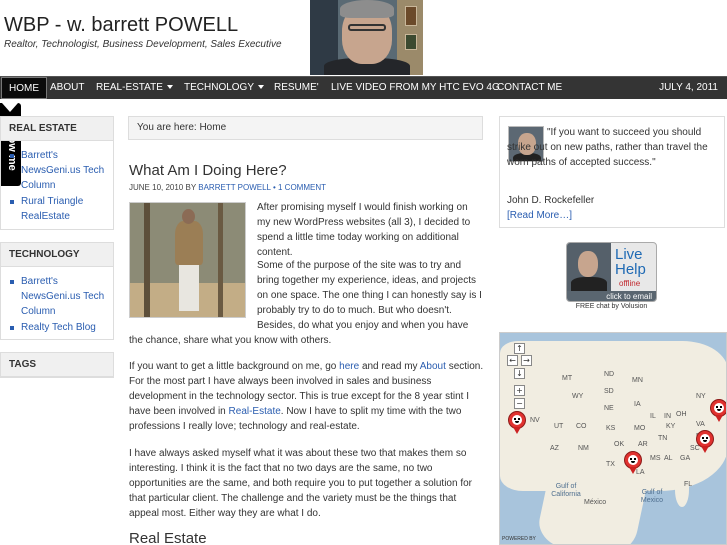 The height and width of the screenshot is (545, 727). Describe the element at coordinates (681, 414) in the screenshot. I see `map-state-label: OH` at that location.